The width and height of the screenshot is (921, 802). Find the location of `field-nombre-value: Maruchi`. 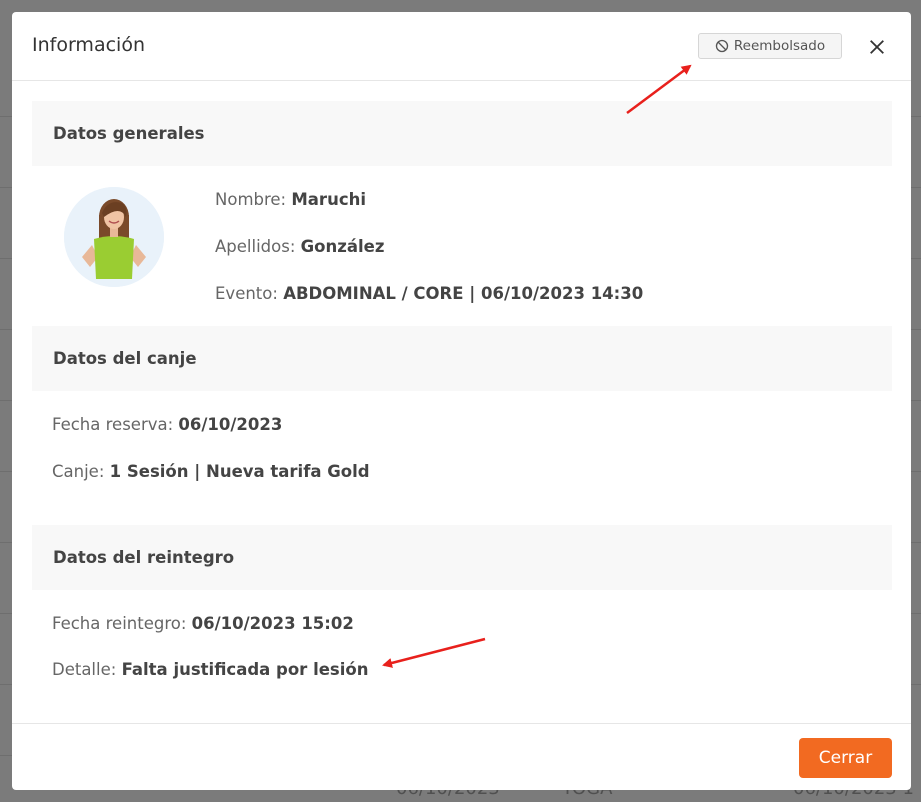

field-nombre-value: Maruchi is located at coordinates (328, 199).